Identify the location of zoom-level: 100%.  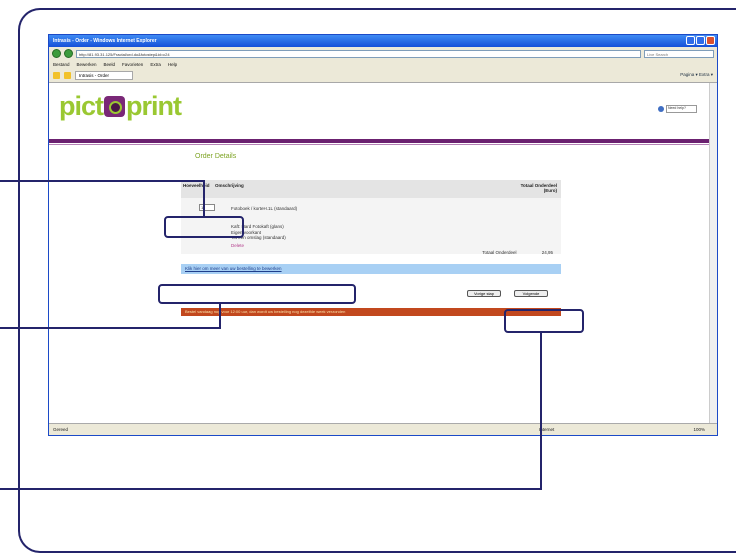
(699, 429).